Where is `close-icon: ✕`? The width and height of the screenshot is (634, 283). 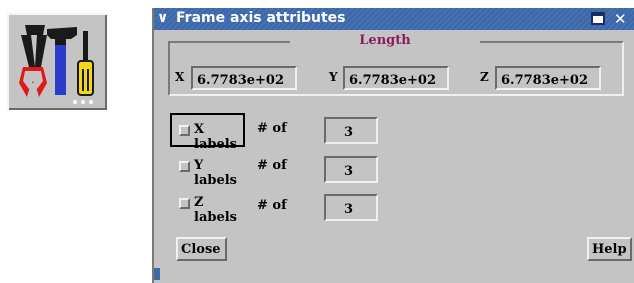 close-icon: ✕ is located at coordinates (620, 19).